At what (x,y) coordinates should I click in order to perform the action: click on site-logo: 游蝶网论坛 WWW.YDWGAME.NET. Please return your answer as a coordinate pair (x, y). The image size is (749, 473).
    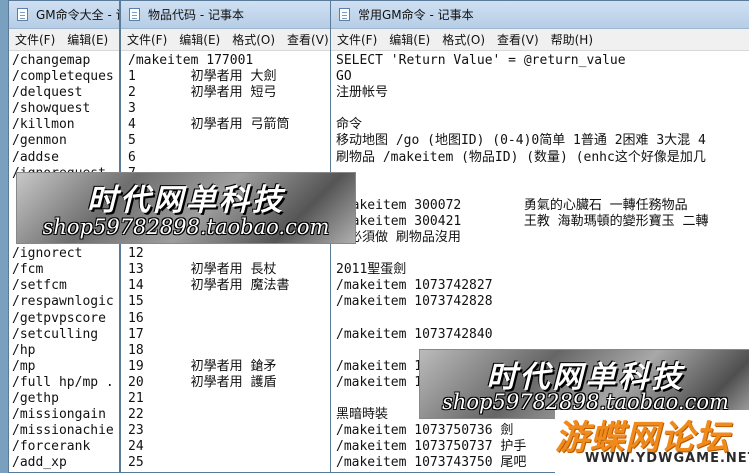
    Looking at the image, I should click on (652, 441).